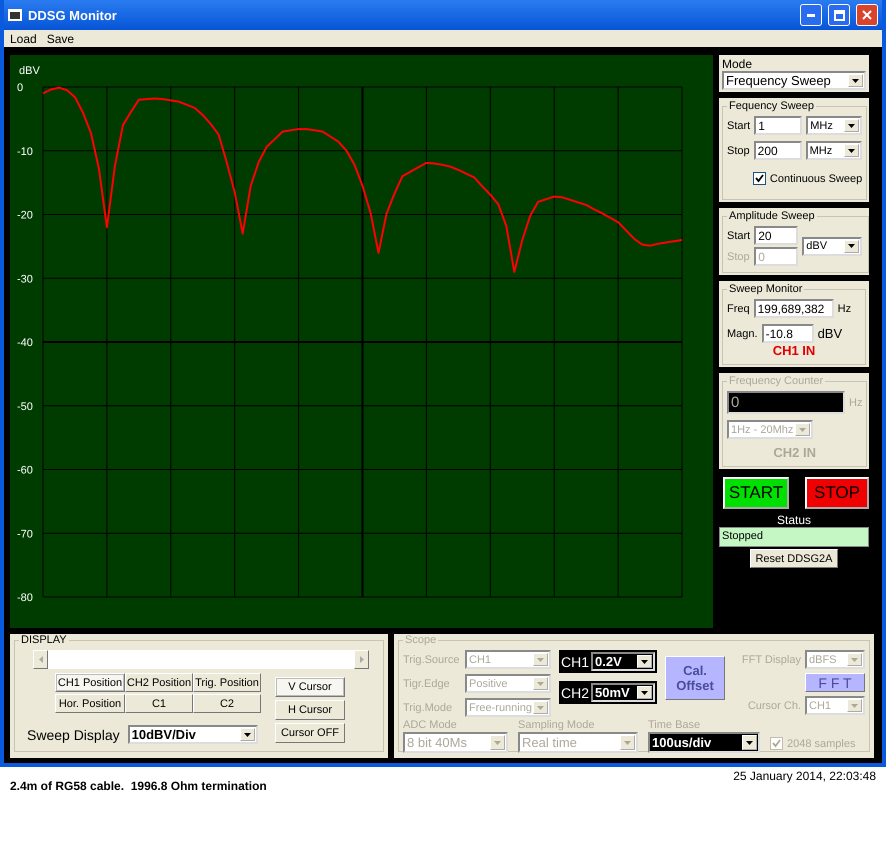 Image resolution: width=886 pixels, height=841 pixels. Describe the element at coordinates (675, 725) in the screenshot. I see `field-label: Time Base` at that location.